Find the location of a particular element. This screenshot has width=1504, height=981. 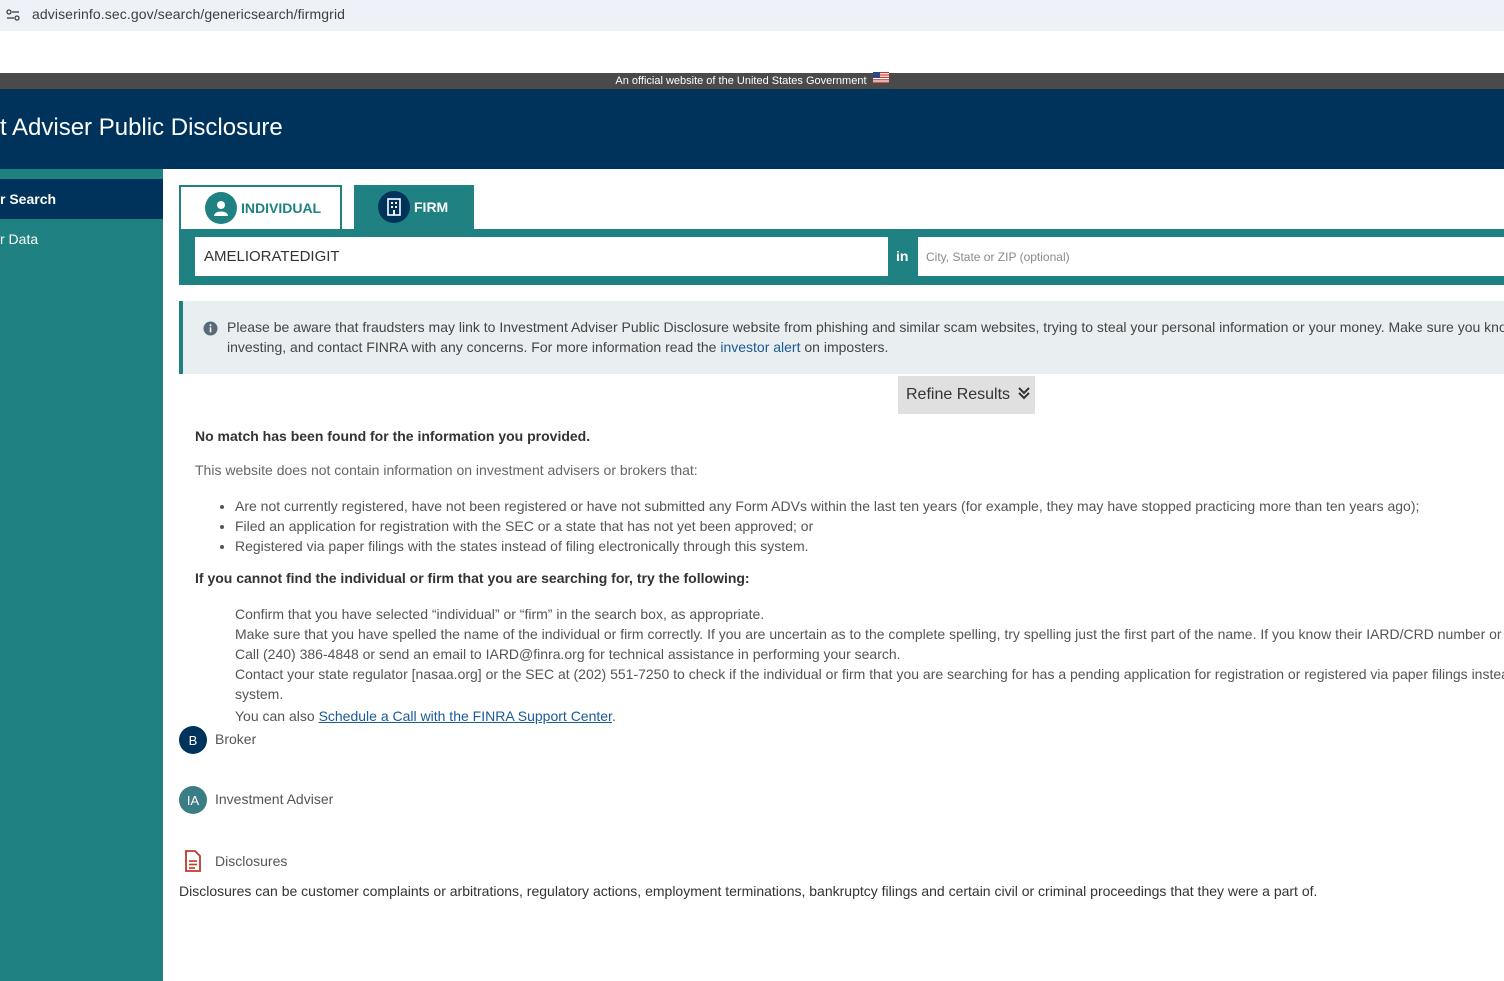

investment-adviser-badge: IA is located at coordinates (193, 800).